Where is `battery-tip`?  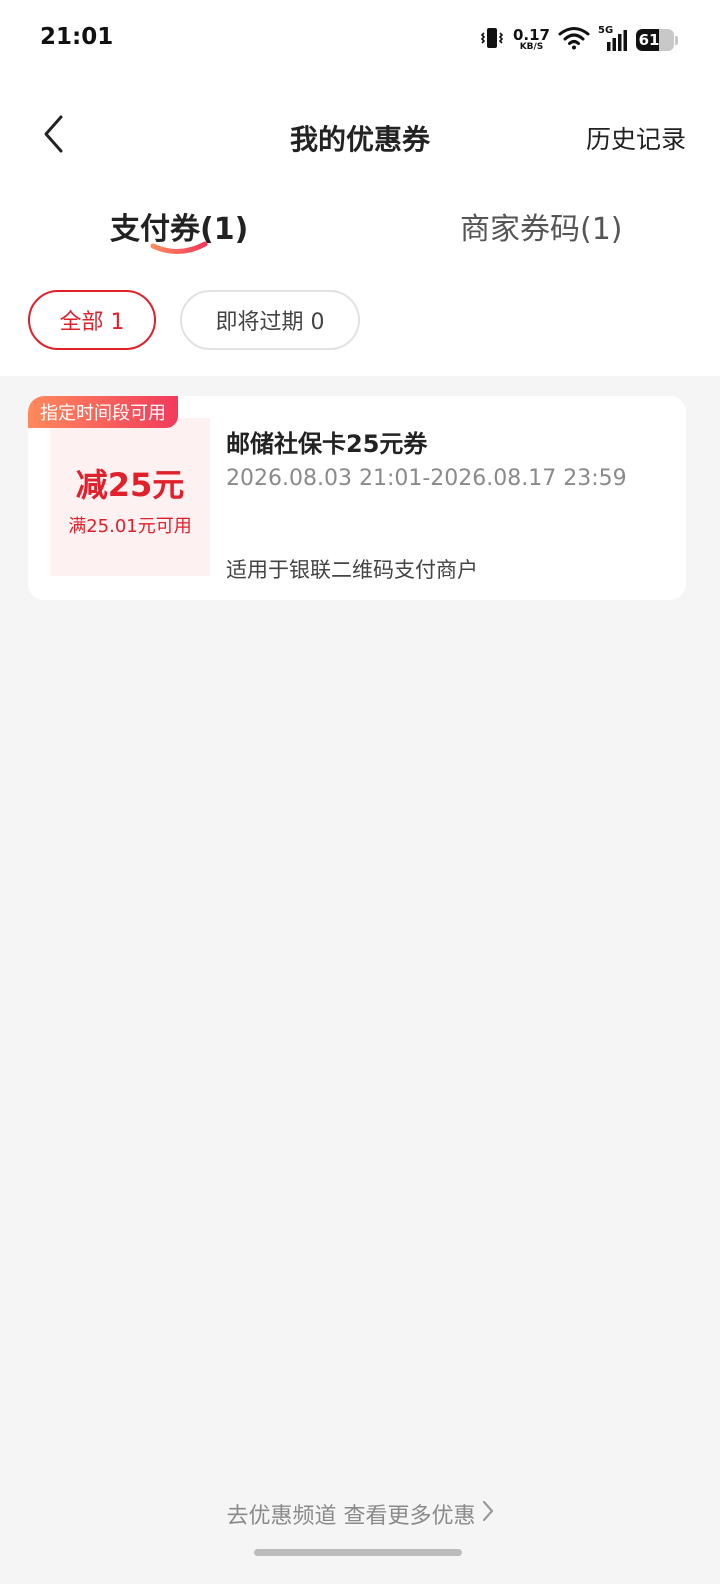
battery-tip is located at coordinates (676, 40).